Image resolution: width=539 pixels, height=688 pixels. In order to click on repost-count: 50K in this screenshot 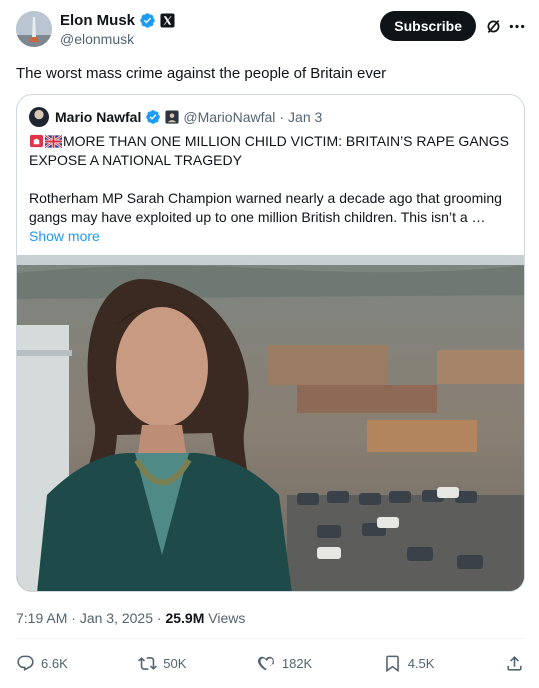, I will do `click(175, 663)`.